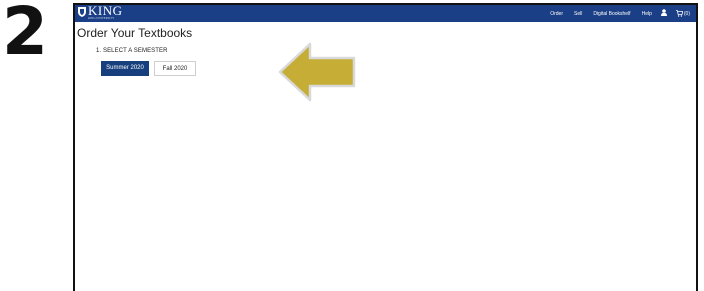 The width and height of the screenshot is (704, 291). What do you see at coordinates (135, 33) in the screenshot?
I see `page-title: Order Your Textbooks` at bounding box center [135, 33].